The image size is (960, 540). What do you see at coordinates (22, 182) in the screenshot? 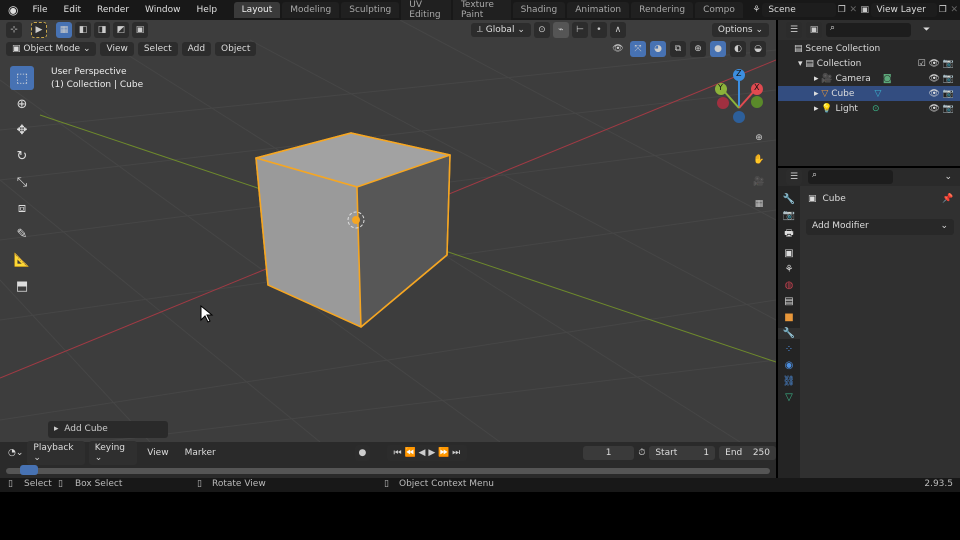
I see `scale-tool-icon: ⤡` at bounding box center [22, 182].